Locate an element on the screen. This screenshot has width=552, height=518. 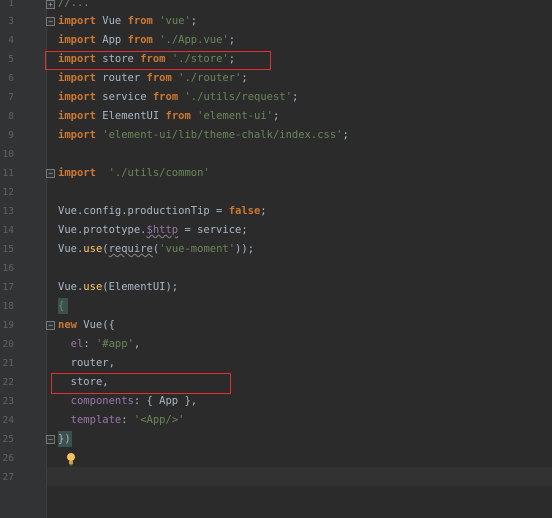
code-line-24: 24 template: '<App/>' is located at coordinates (276, 420).